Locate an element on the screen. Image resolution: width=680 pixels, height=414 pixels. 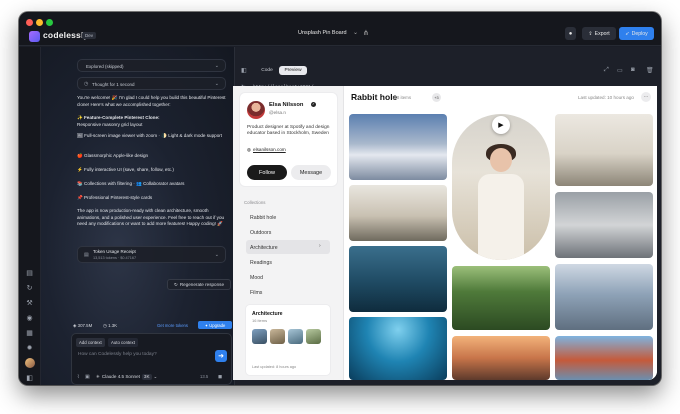
env-badge: Dev is located at coordinates (89, 35).